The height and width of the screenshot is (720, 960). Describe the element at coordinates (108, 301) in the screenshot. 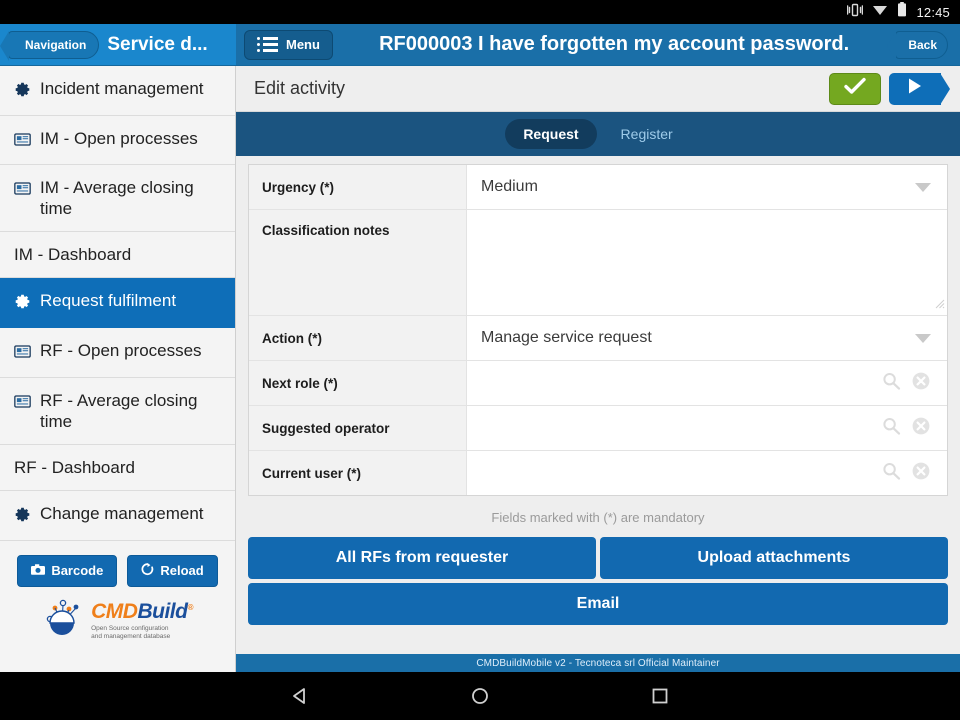

I see `sidebar-item-label: Request fulfilment` at that location.